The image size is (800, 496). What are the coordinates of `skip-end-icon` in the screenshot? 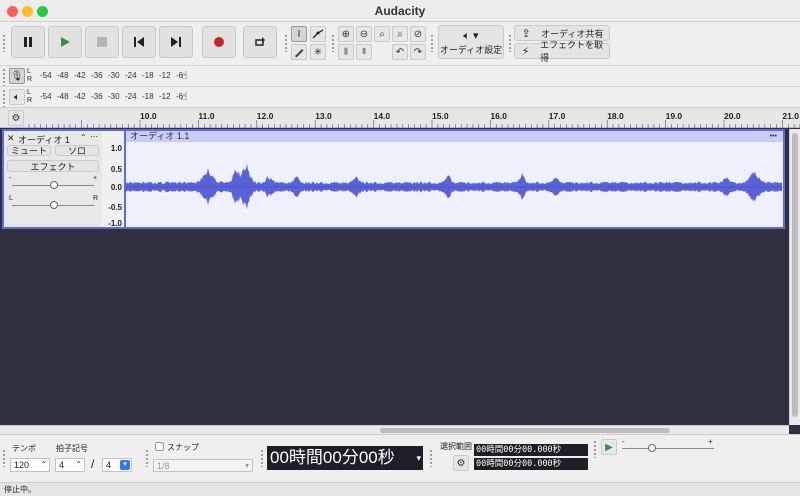 It's located at (176, 42).